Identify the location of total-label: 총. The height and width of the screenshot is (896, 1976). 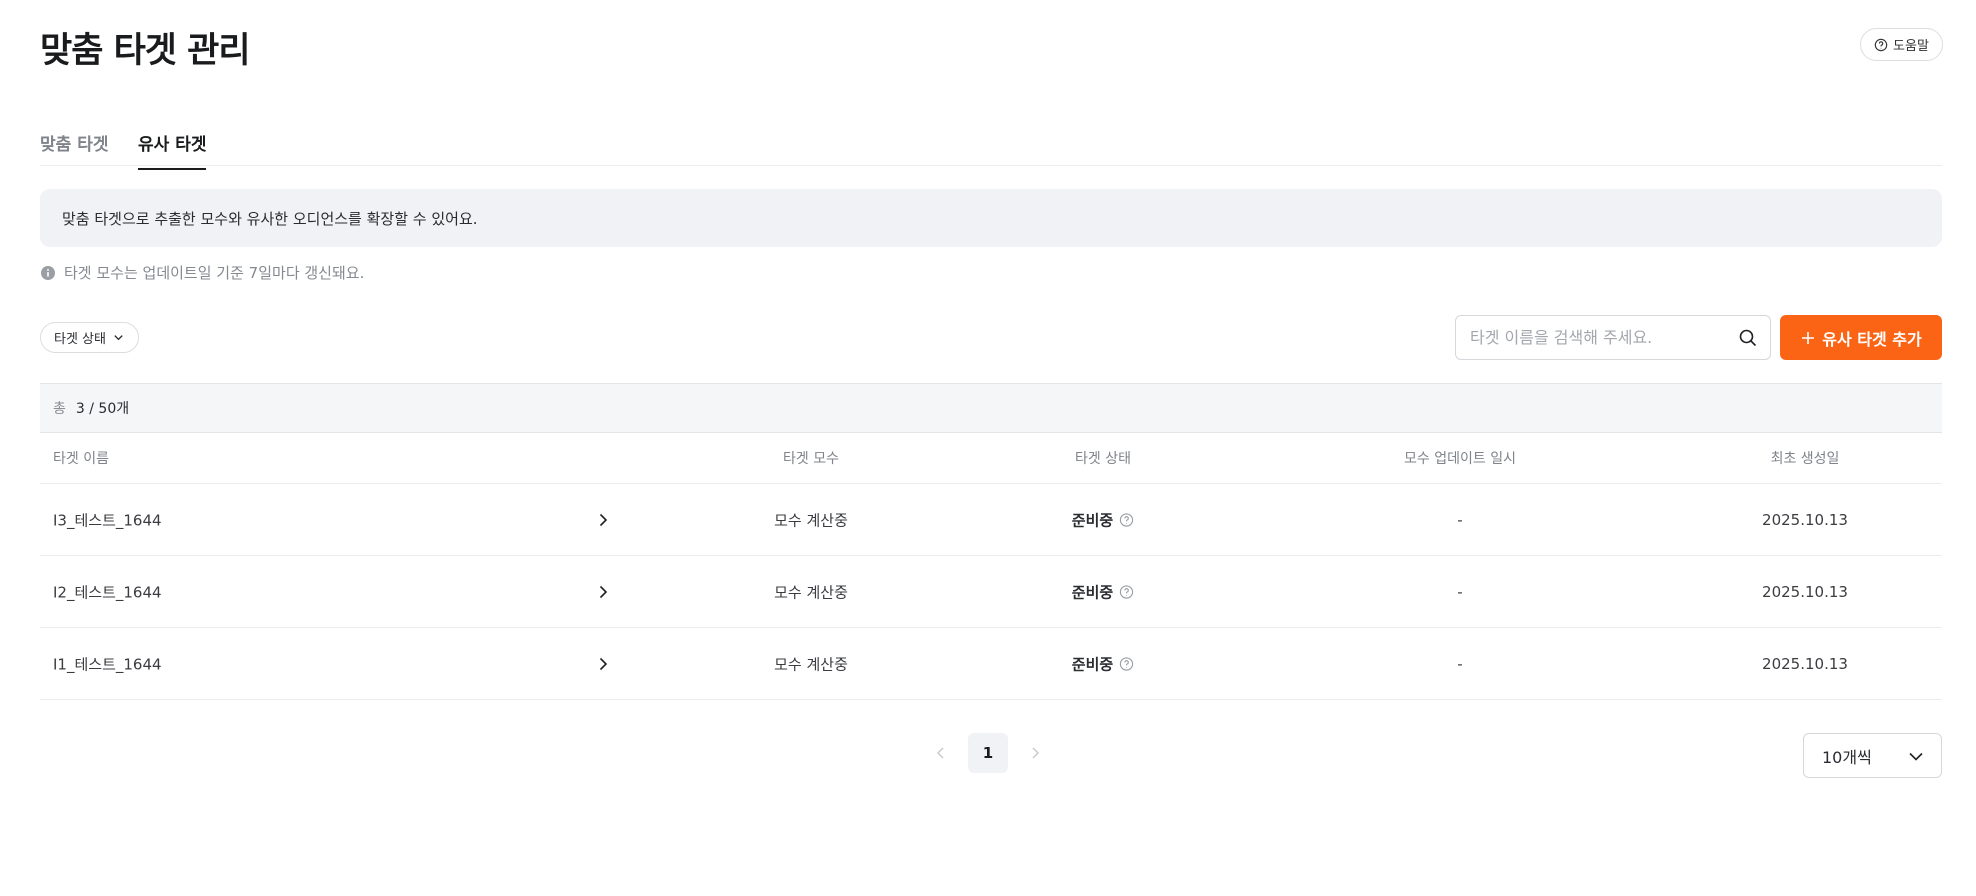
(59, 409).